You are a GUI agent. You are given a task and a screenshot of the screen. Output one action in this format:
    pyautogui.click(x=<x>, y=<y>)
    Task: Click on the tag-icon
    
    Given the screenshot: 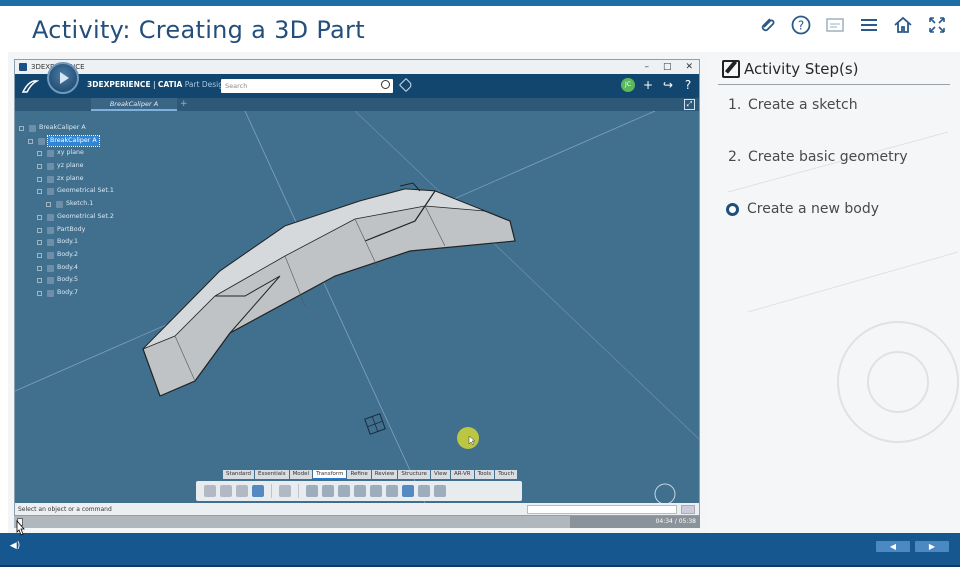 What is the action you would take?
    pyautogui.click(x=406, y=85)
    